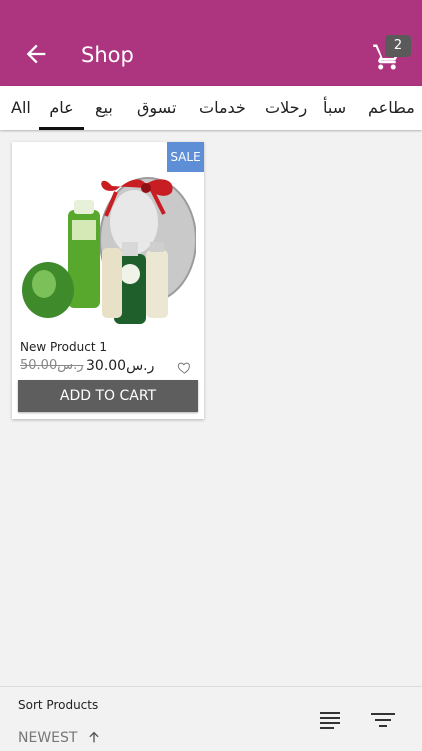 The width and height of the screenshot is (422, 751). What do you see at coordinates (185, 157) in the screenshot?
I see `sale-badge: SALE` at bounding box center [185, 157].